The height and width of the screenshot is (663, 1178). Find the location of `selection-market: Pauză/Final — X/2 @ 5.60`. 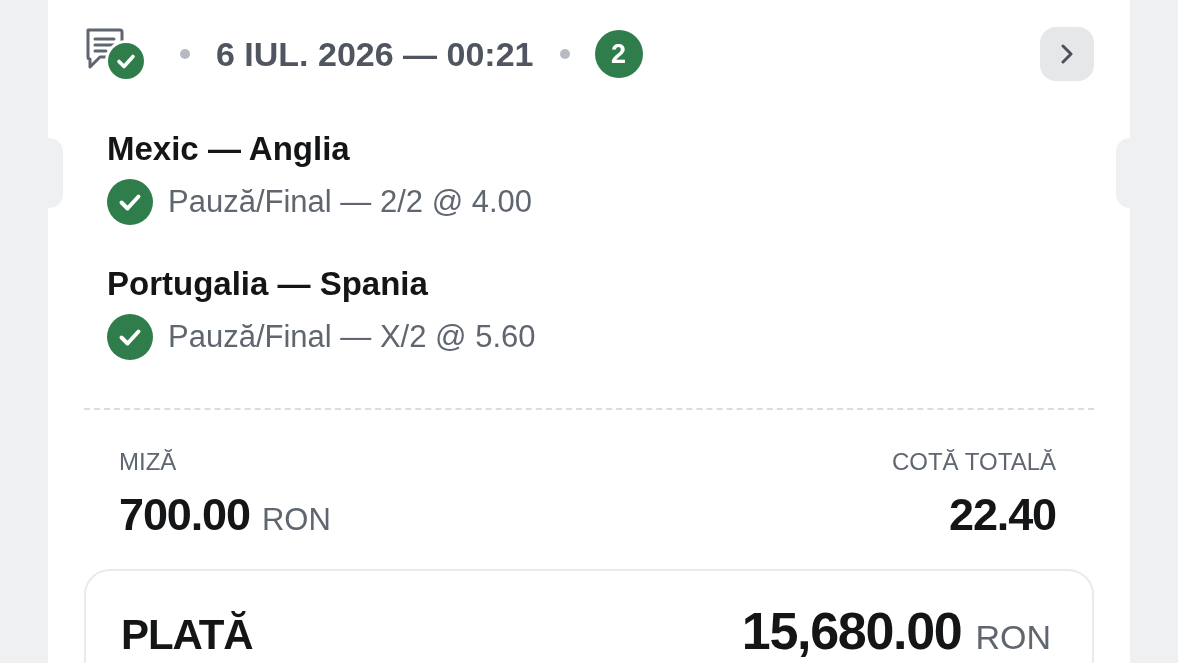

selection-market: Pauză/Final — X/2 @ 5.60 is located at coordinates (352, 337).